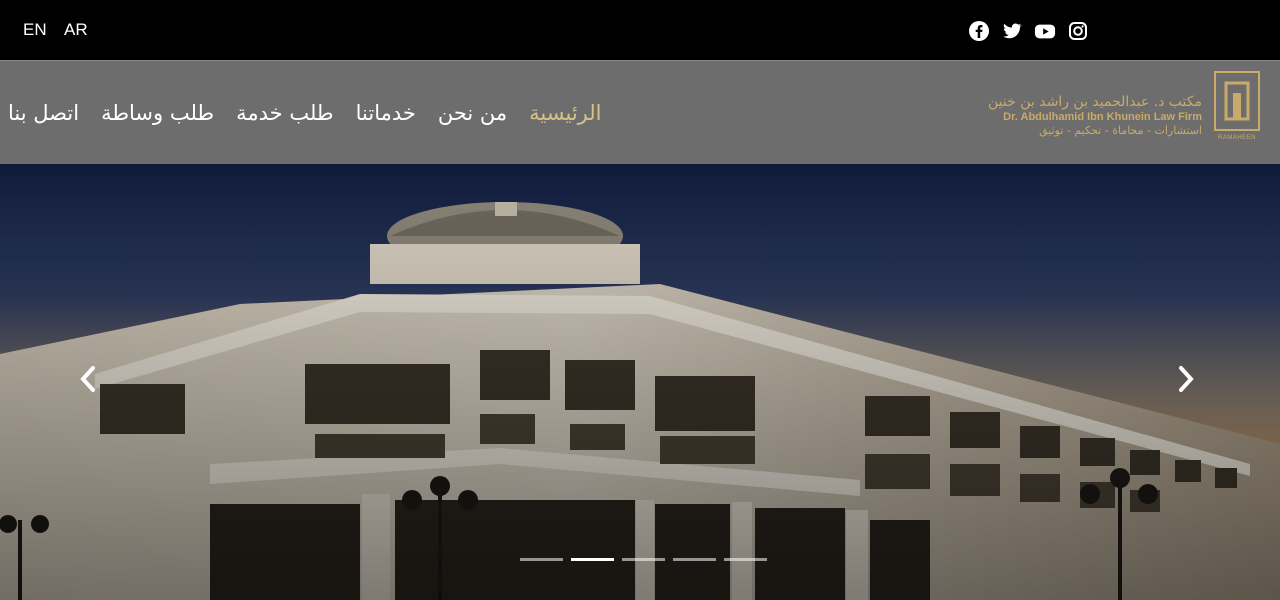 This screenshot has height=600, width=1280. Describe the element at coordinates (1120, 131) in the screenshot. I see `brand-tagline: استشارات - محاماة - تحكيم - توثيق` at that location.